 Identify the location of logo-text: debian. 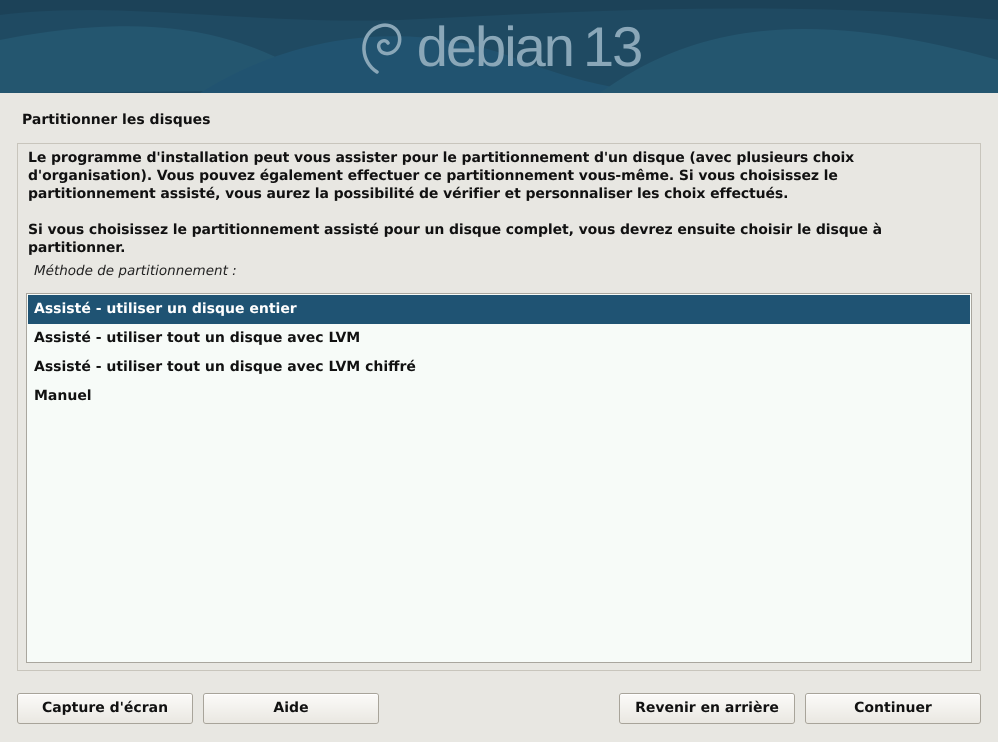
(494, 46).